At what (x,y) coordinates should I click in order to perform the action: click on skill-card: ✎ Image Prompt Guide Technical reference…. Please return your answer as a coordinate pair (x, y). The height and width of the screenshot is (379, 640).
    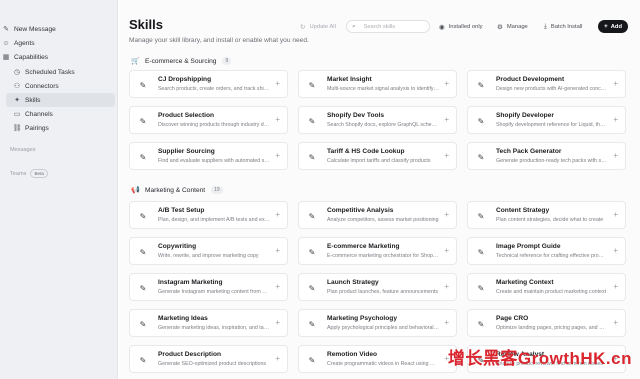
    Looking at the image, I should click on (546, 251).